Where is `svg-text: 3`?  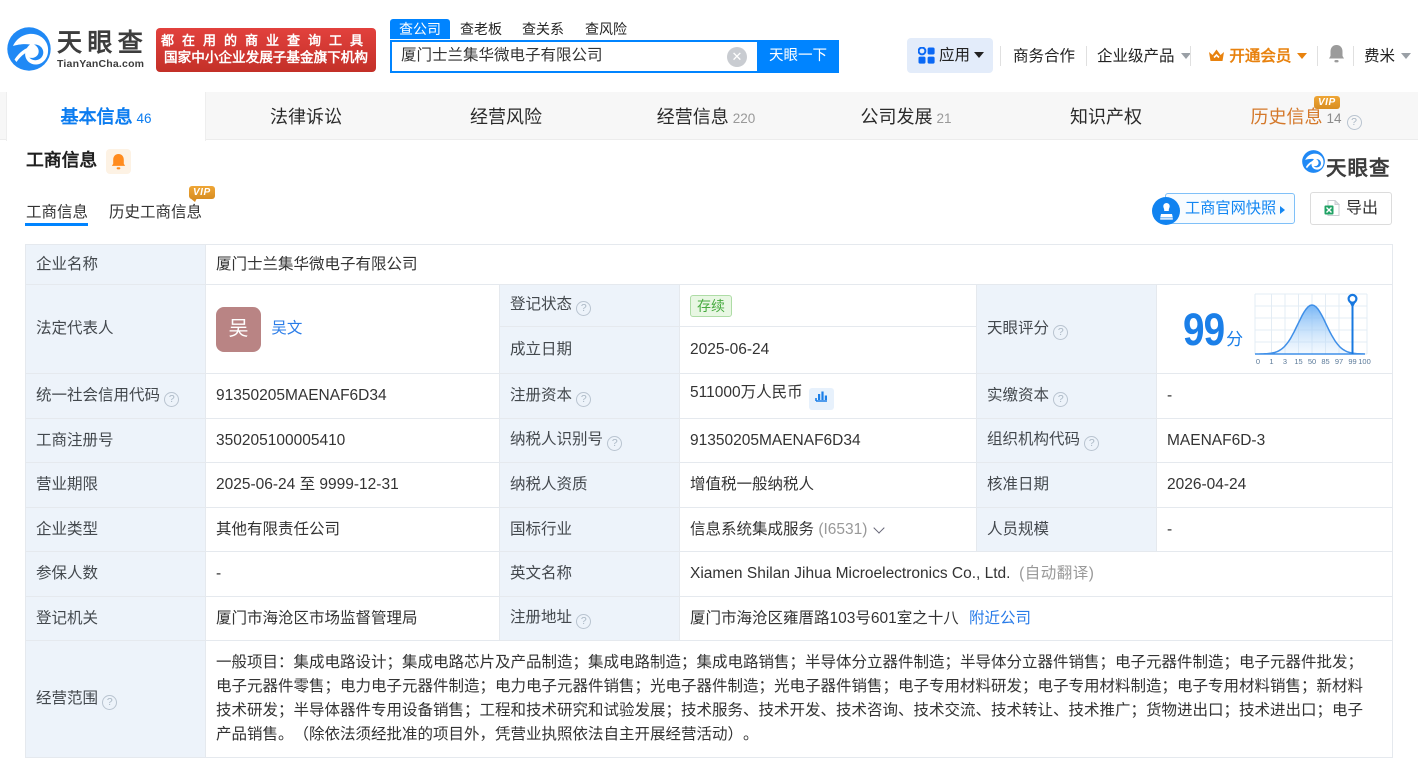 svg-text: 3 is located at coordinates (1285, 361).